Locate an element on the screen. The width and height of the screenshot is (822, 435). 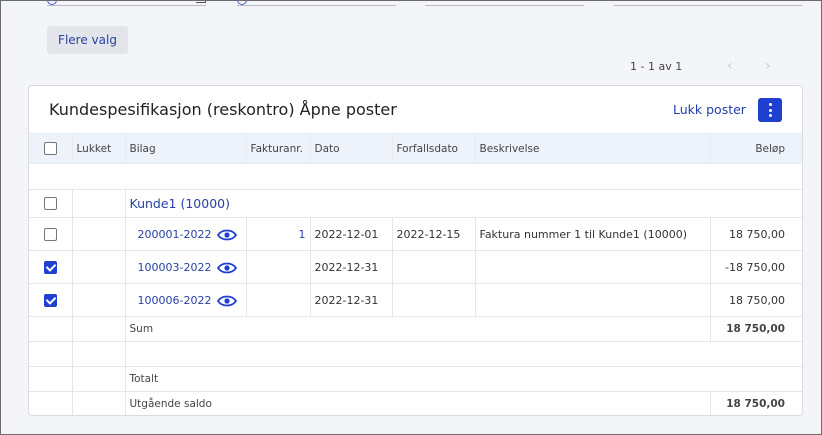
col-date: Dato is located at coordinates (351, 148).